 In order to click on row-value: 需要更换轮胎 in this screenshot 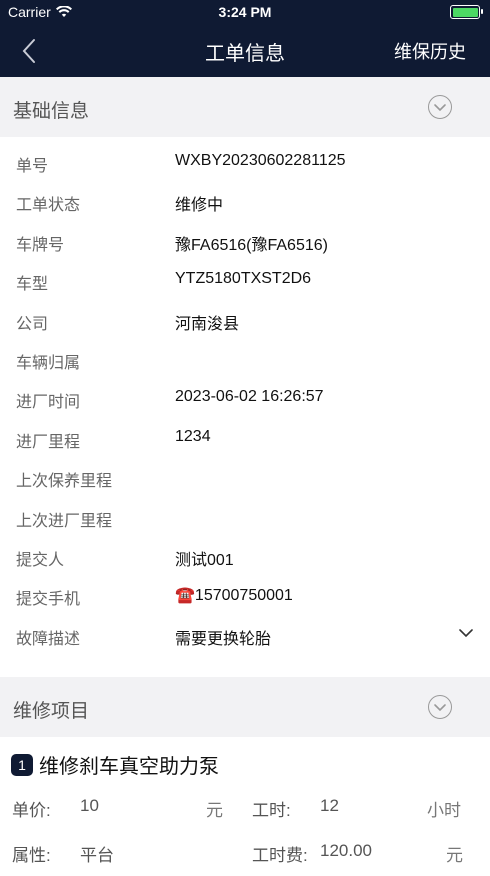, I will do `click(223, 639)`.